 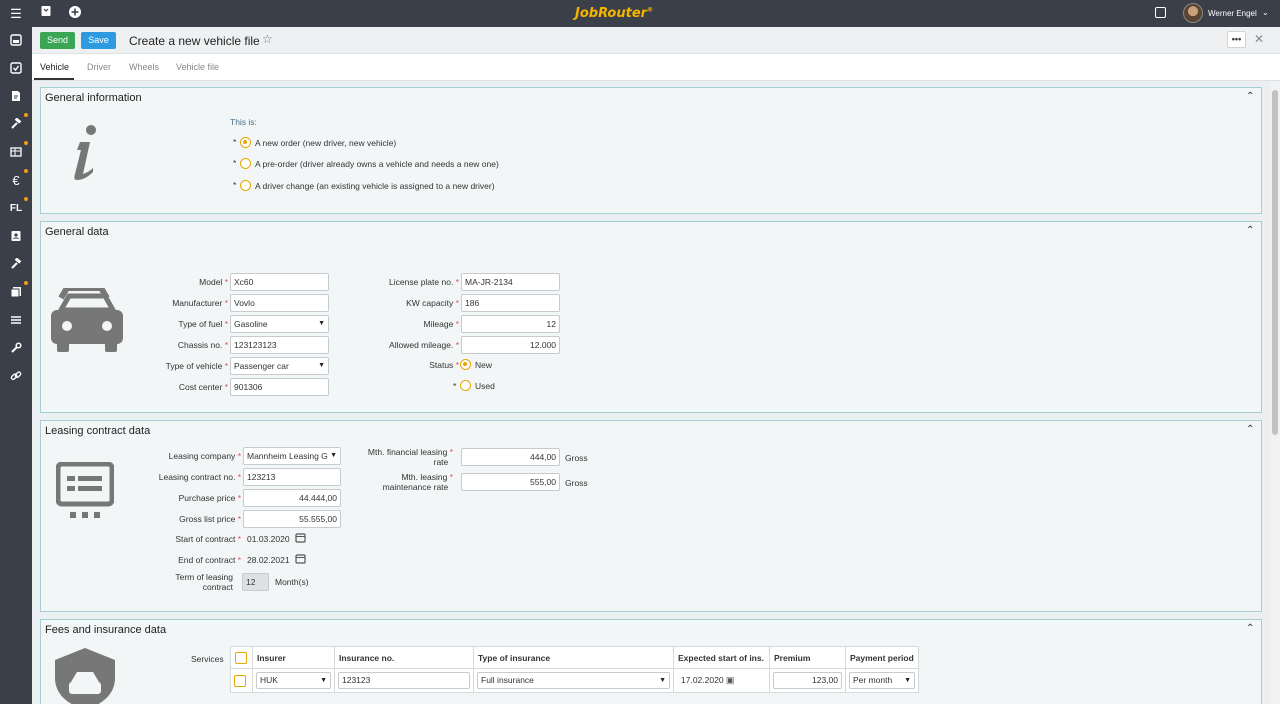 I want to click on end-contract-date: 28.02.2021, so click(x=268, y=560).